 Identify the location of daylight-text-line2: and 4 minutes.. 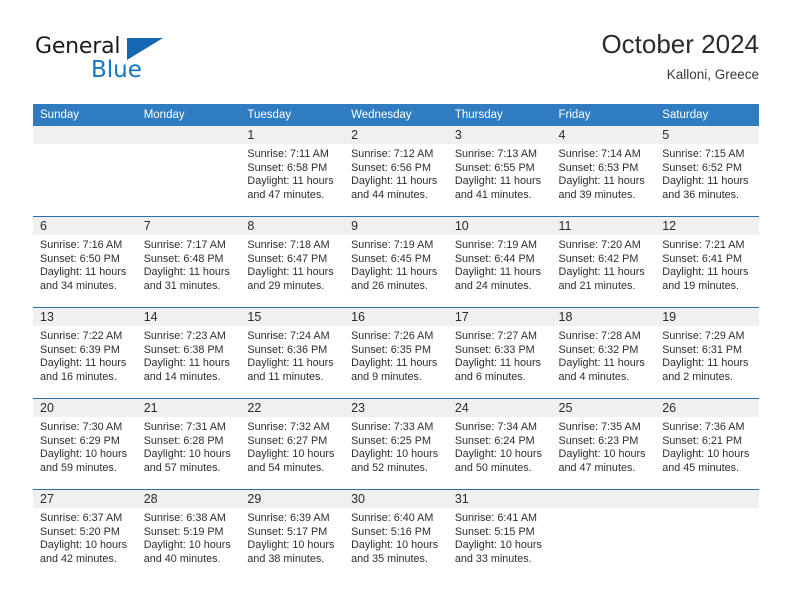
(594, 376).